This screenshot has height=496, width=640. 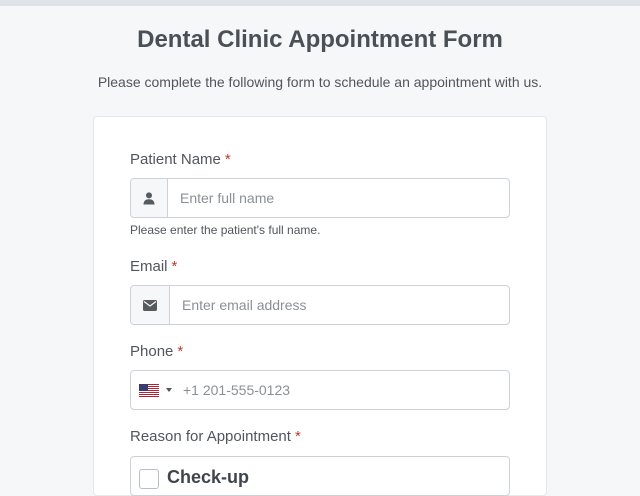 What do you see at coordinates (152, 351) in the screenshot?
I see `phone-label-text: Phone` at bounding box center [152, 351].